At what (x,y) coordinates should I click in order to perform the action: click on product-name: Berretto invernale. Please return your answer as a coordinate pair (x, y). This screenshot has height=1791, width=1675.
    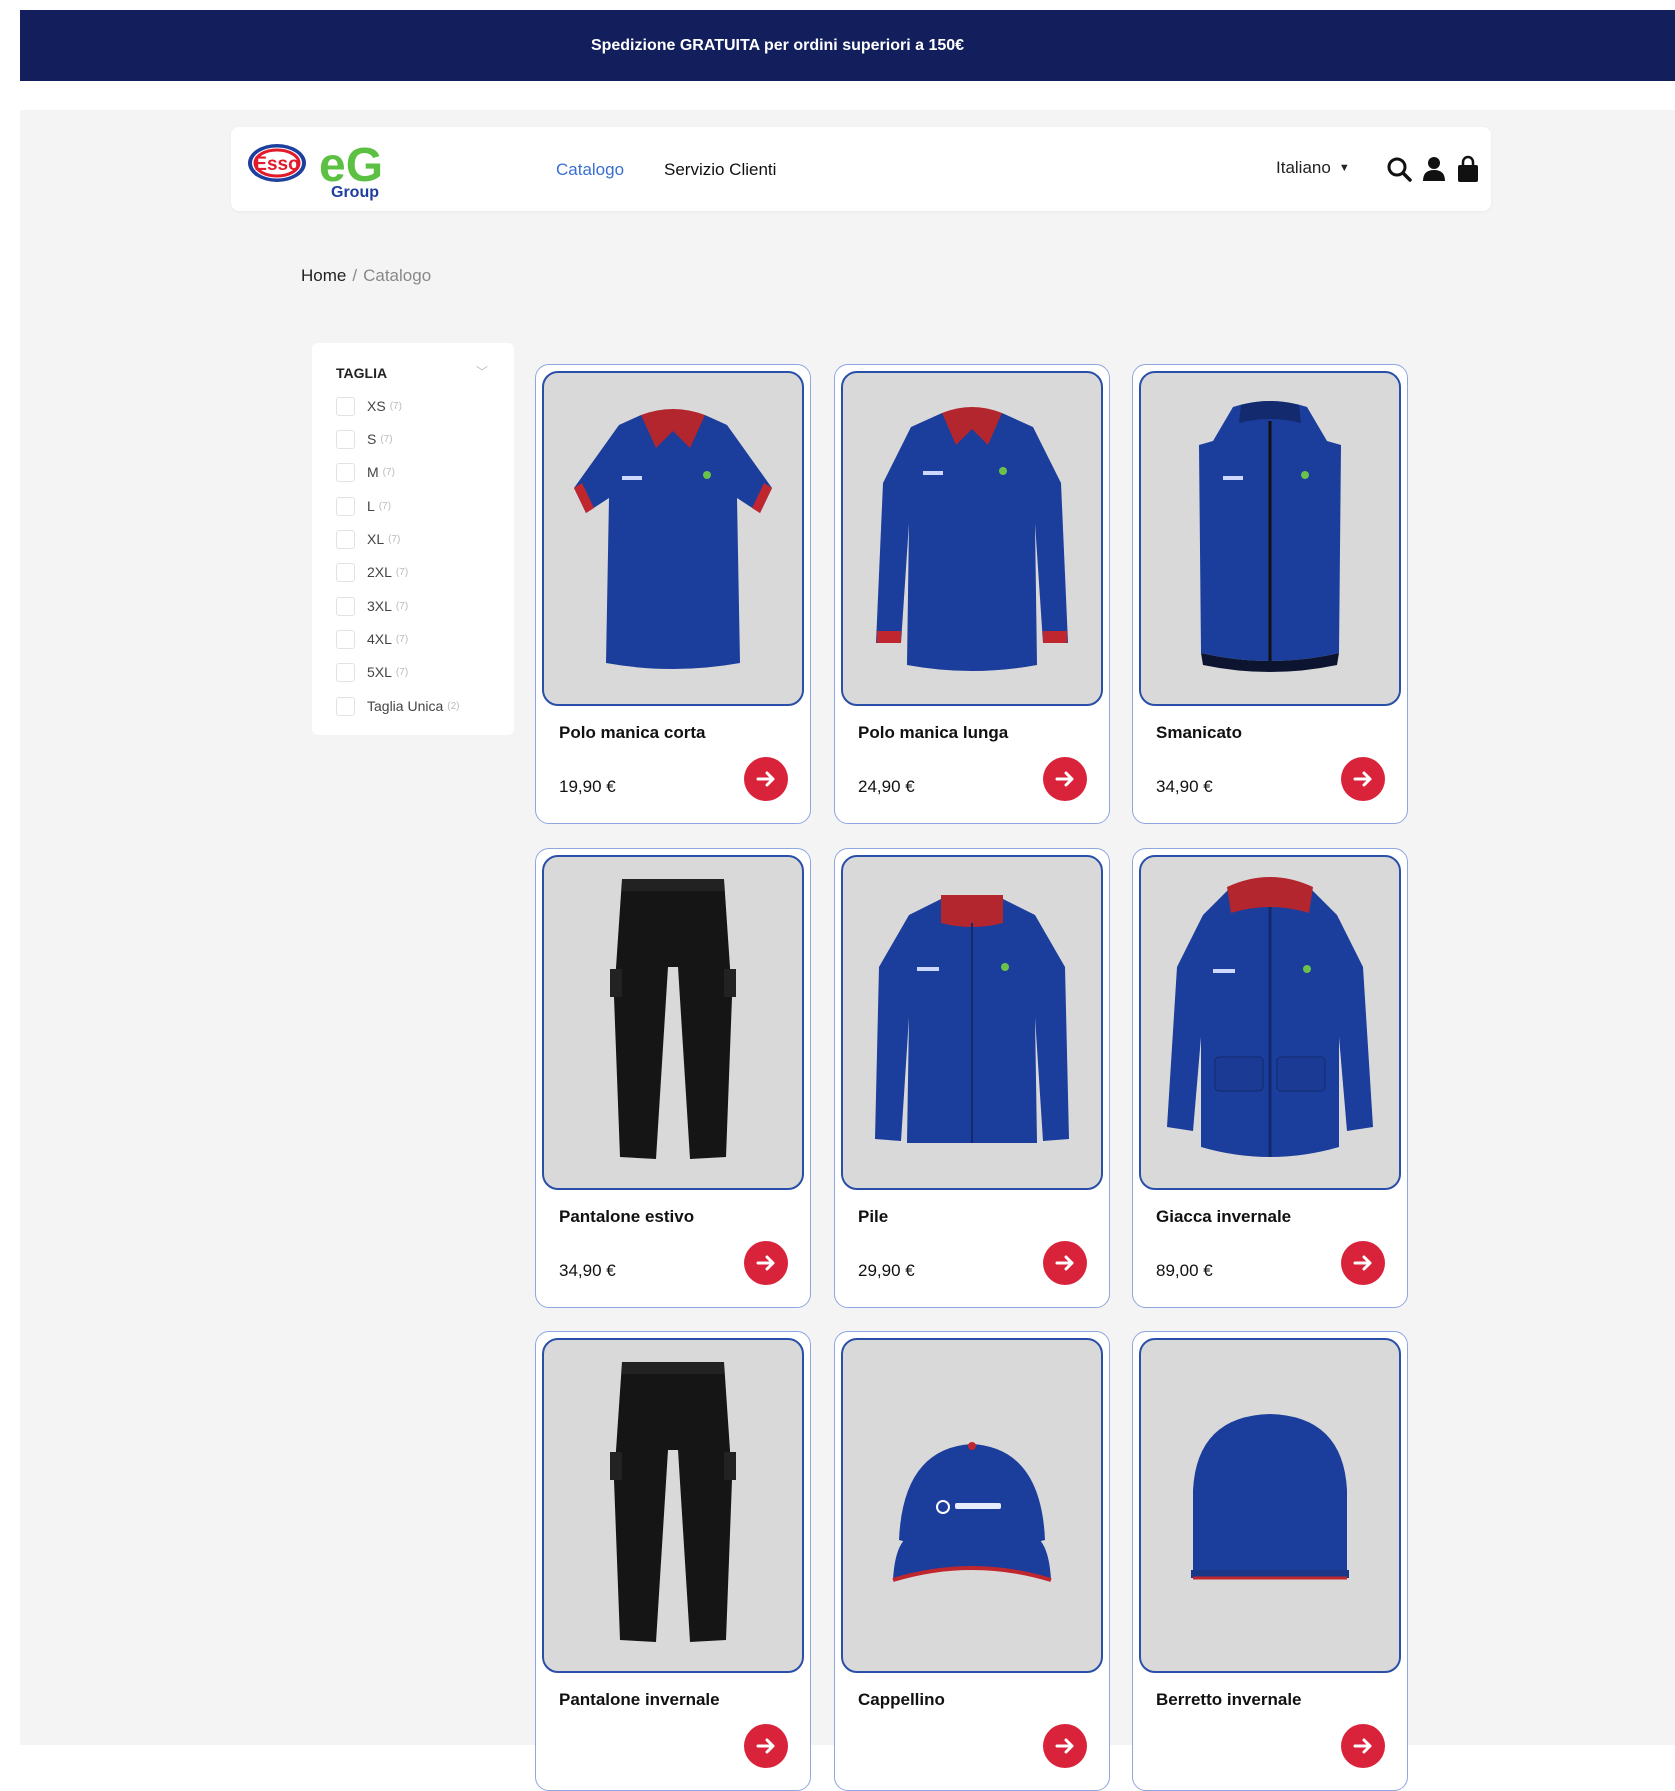
    Looking at the image, I should click on (1229, 1700).